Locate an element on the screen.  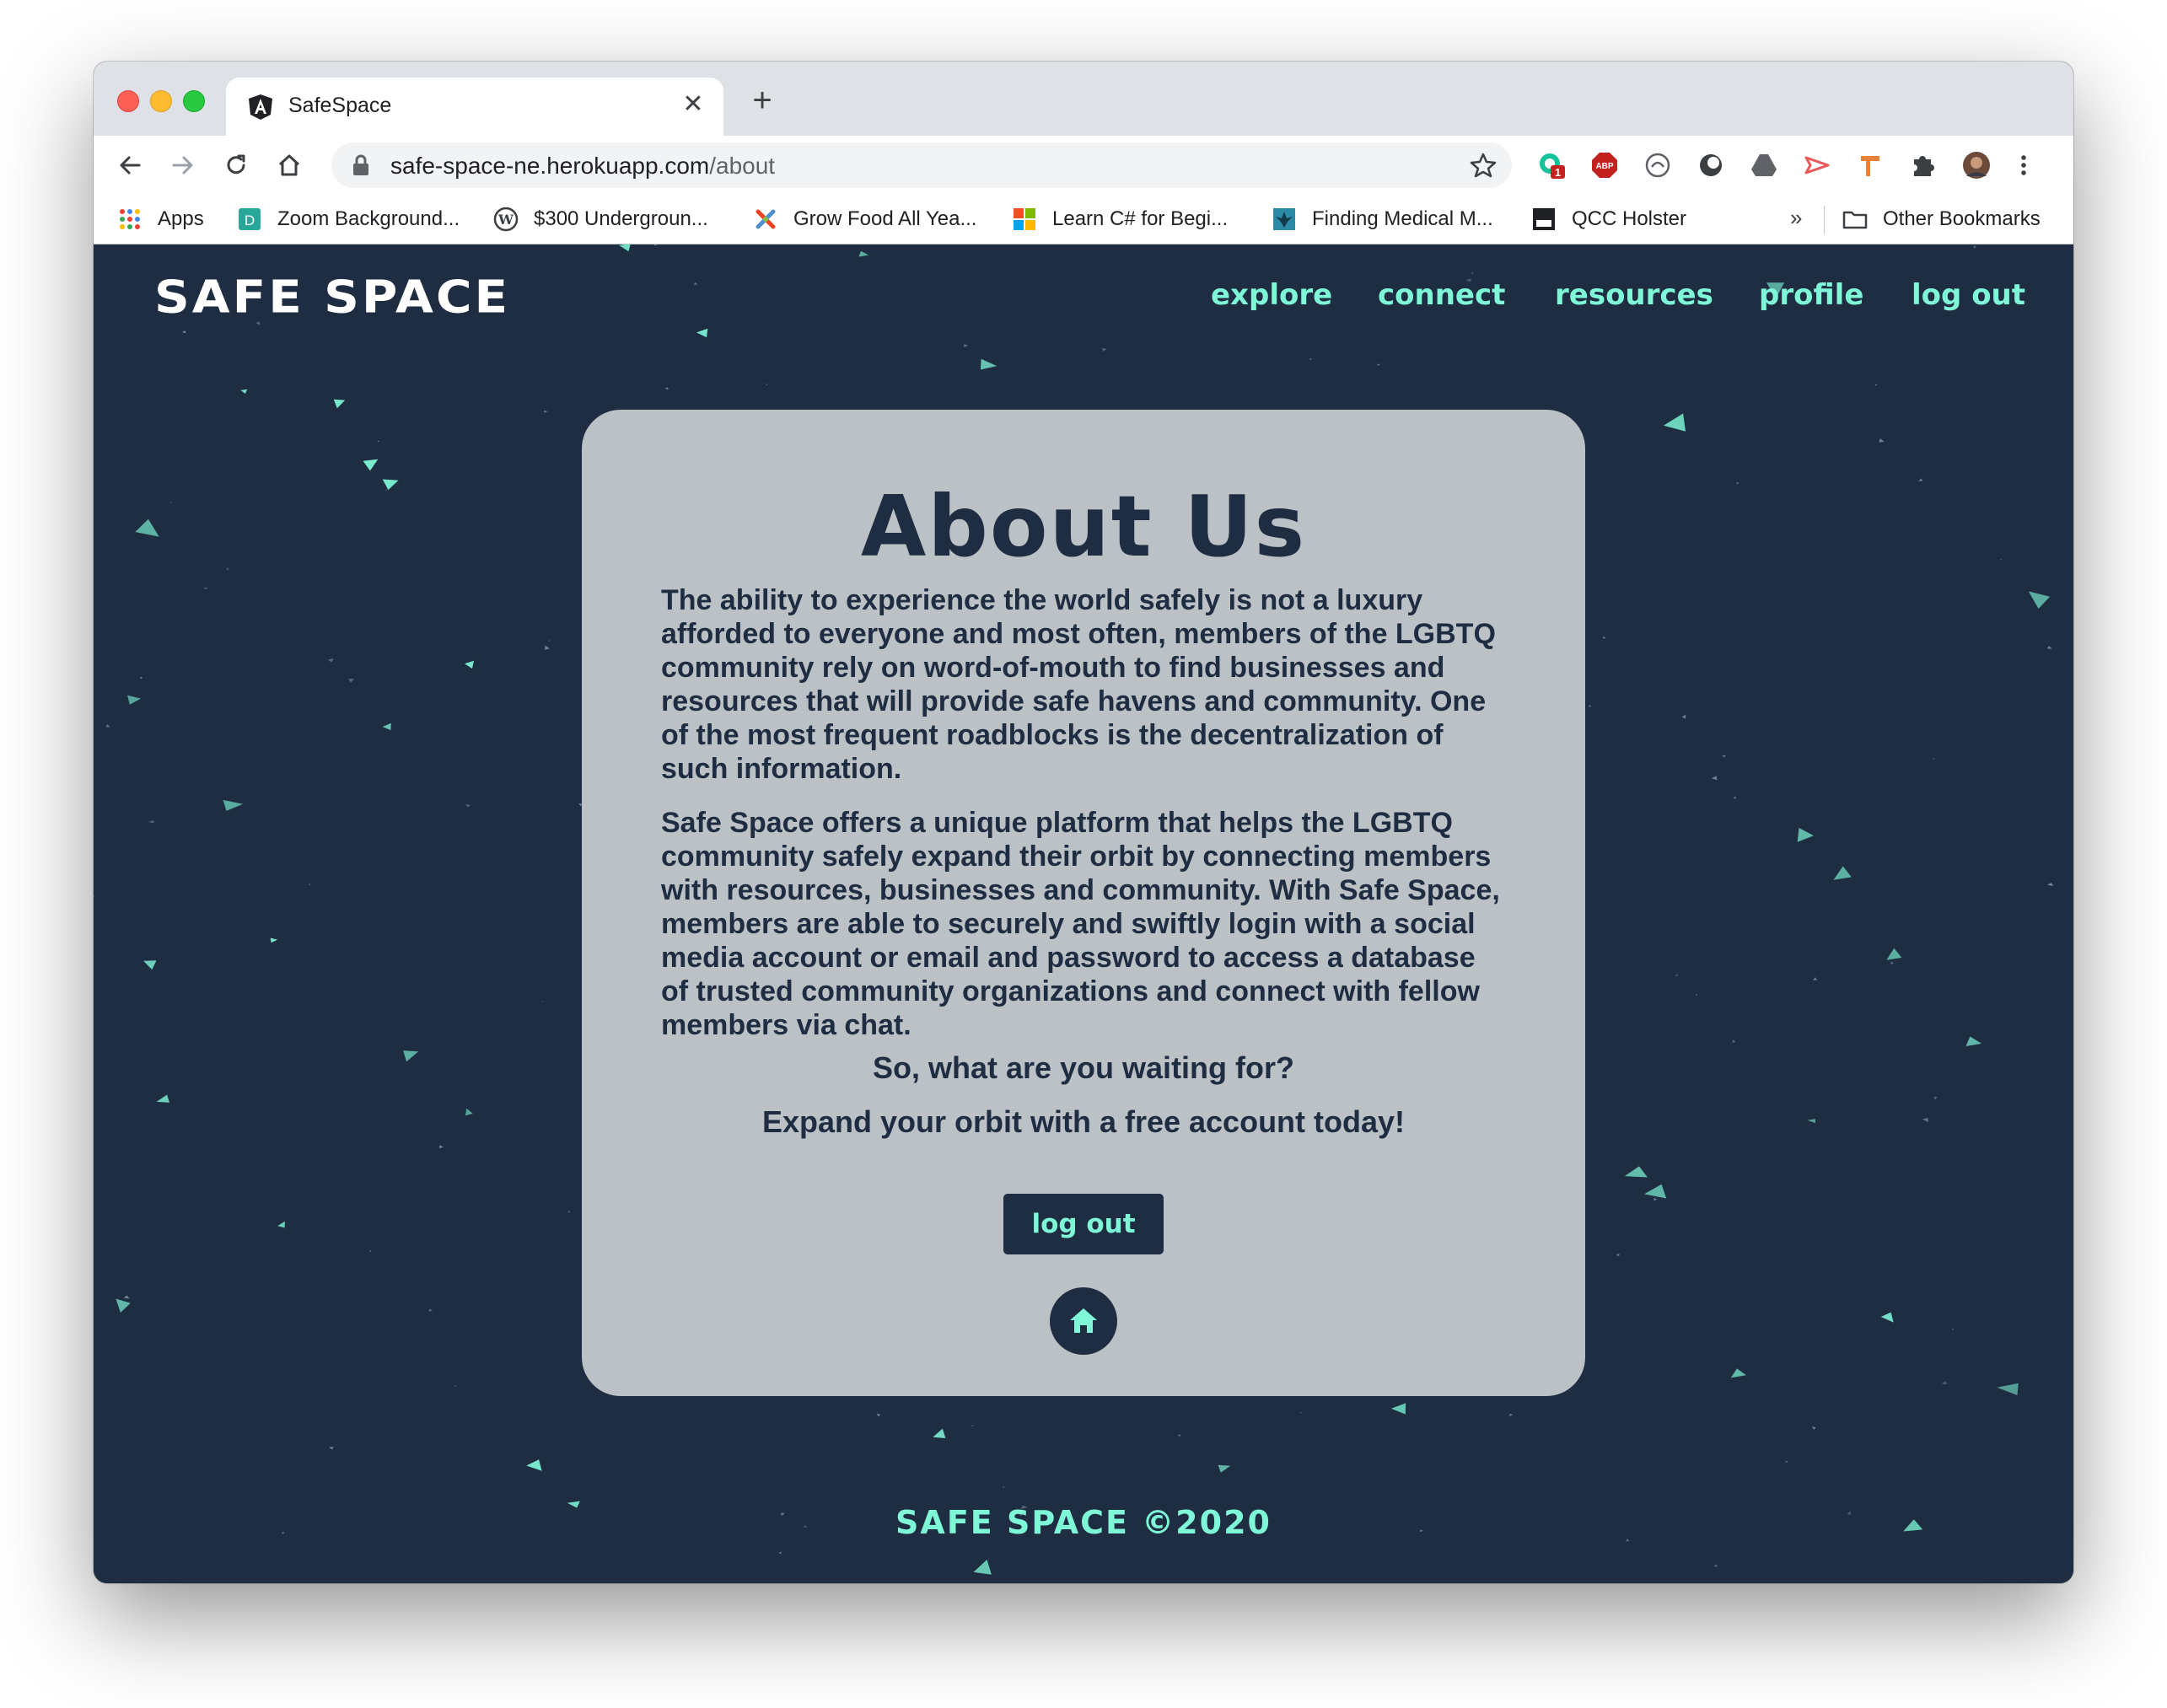
home-icon is located at coordinates (289, 166).